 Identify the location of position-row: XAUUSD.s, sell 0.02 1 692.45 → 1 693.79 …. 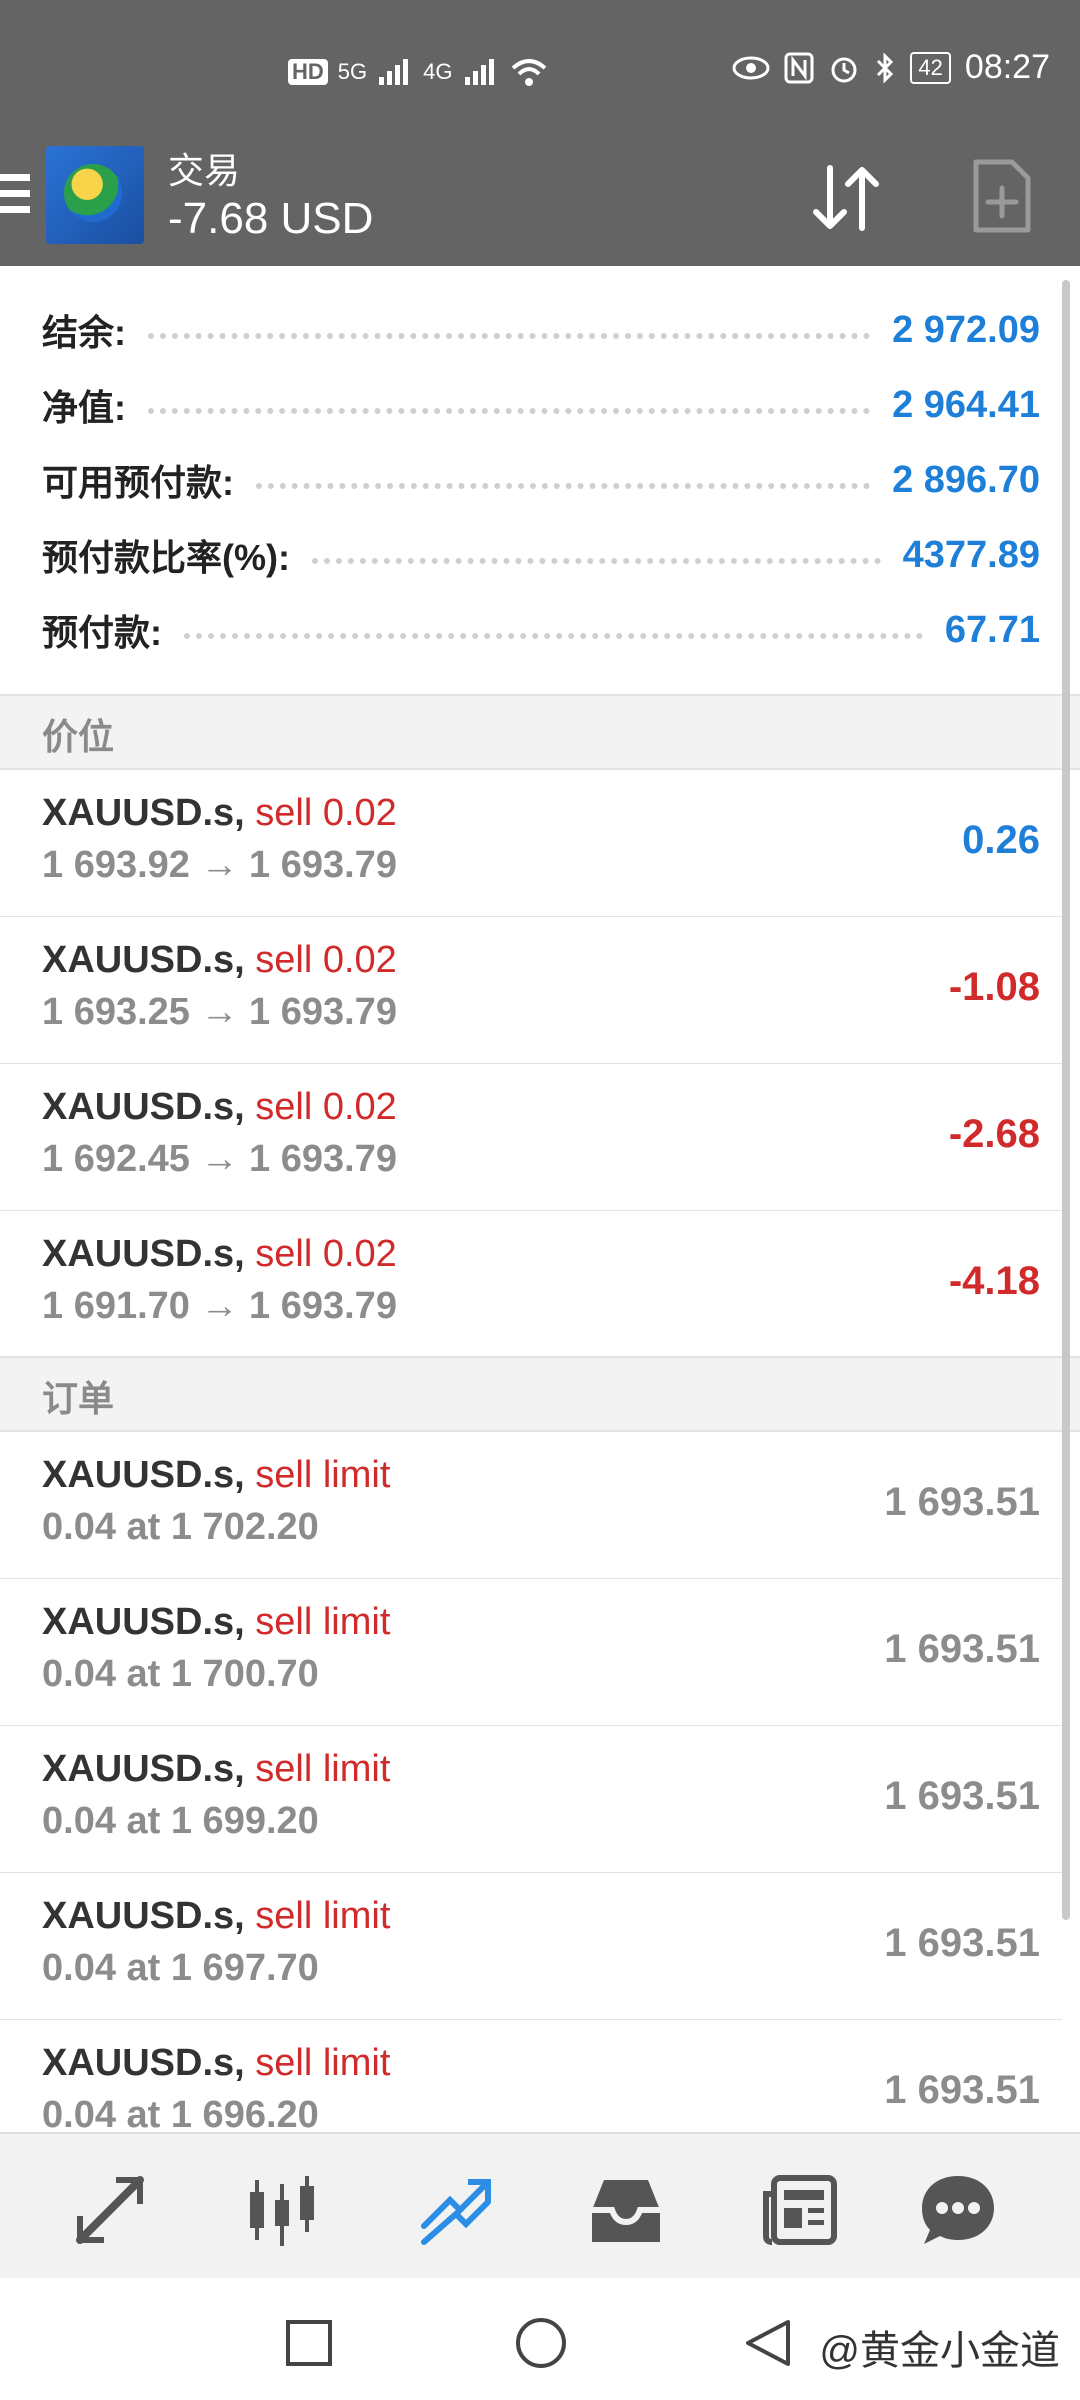
(531, 1138).